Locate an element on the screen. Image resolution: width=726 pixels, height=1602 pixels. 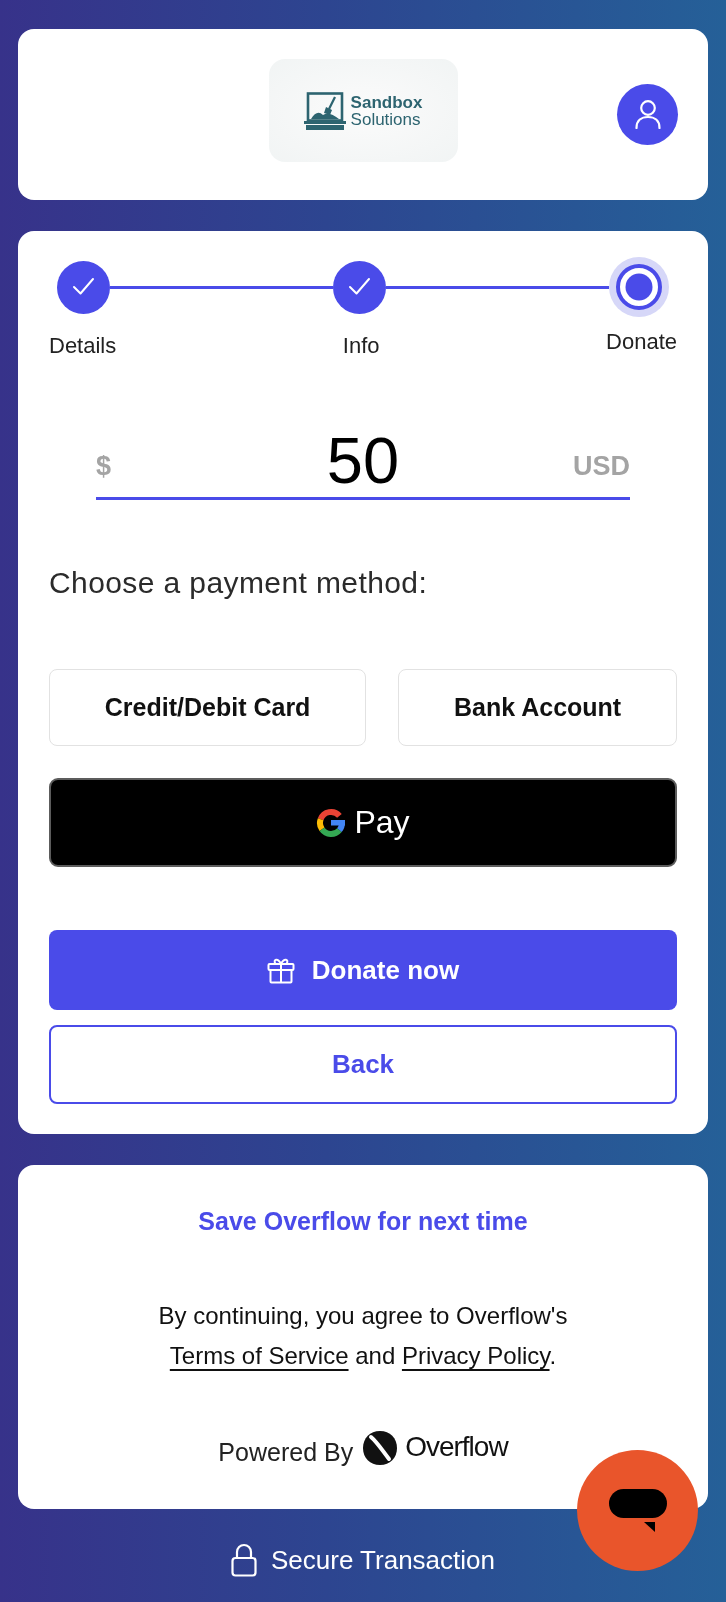
step-label: Donate is located at coordinates (641, 342).